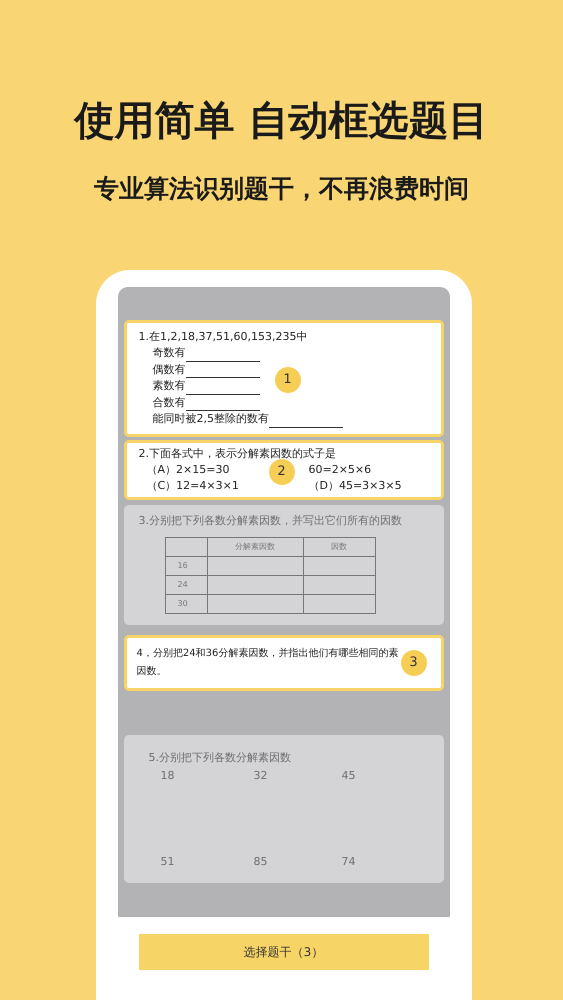 This screenshot has width=563, height=1000. What do you see at coordinates (223, 337) in the screenshot?
I see `question-title: 1.在1,2,18,37,51,60,153,235中` at bounding box center [223, 337].